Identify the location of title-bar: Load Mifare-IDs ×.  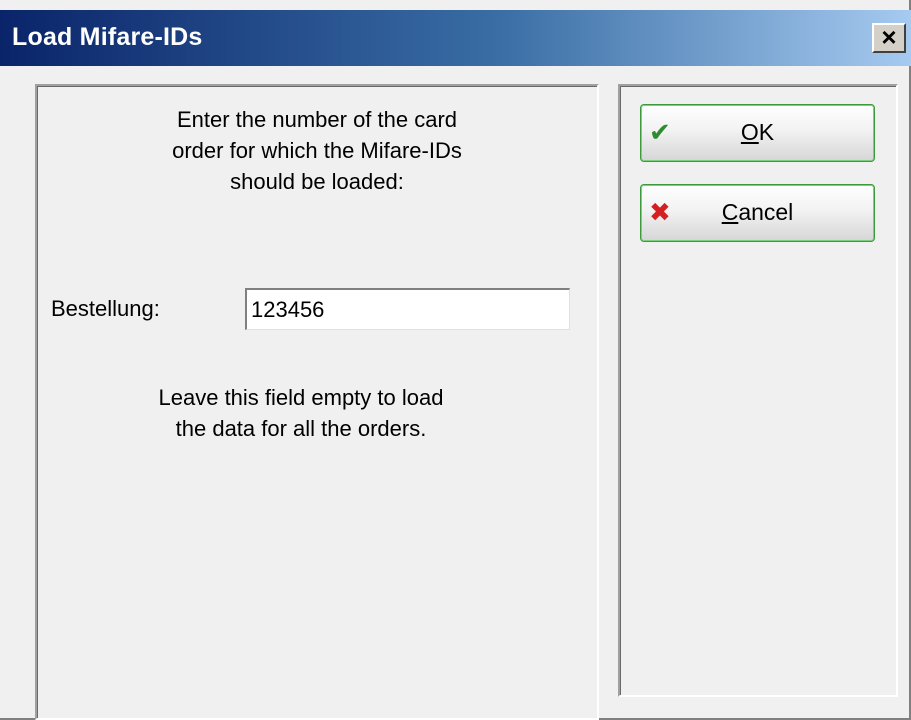
(455, 38).